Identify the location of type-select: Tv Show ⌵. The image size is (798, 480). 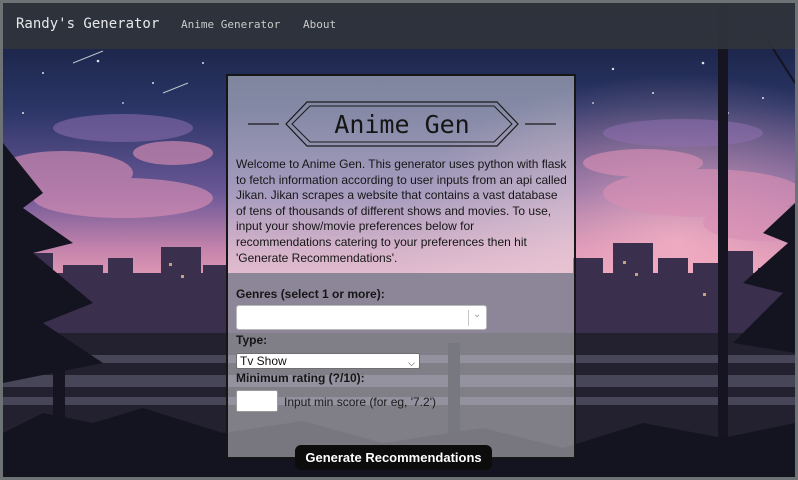
(328, 361).